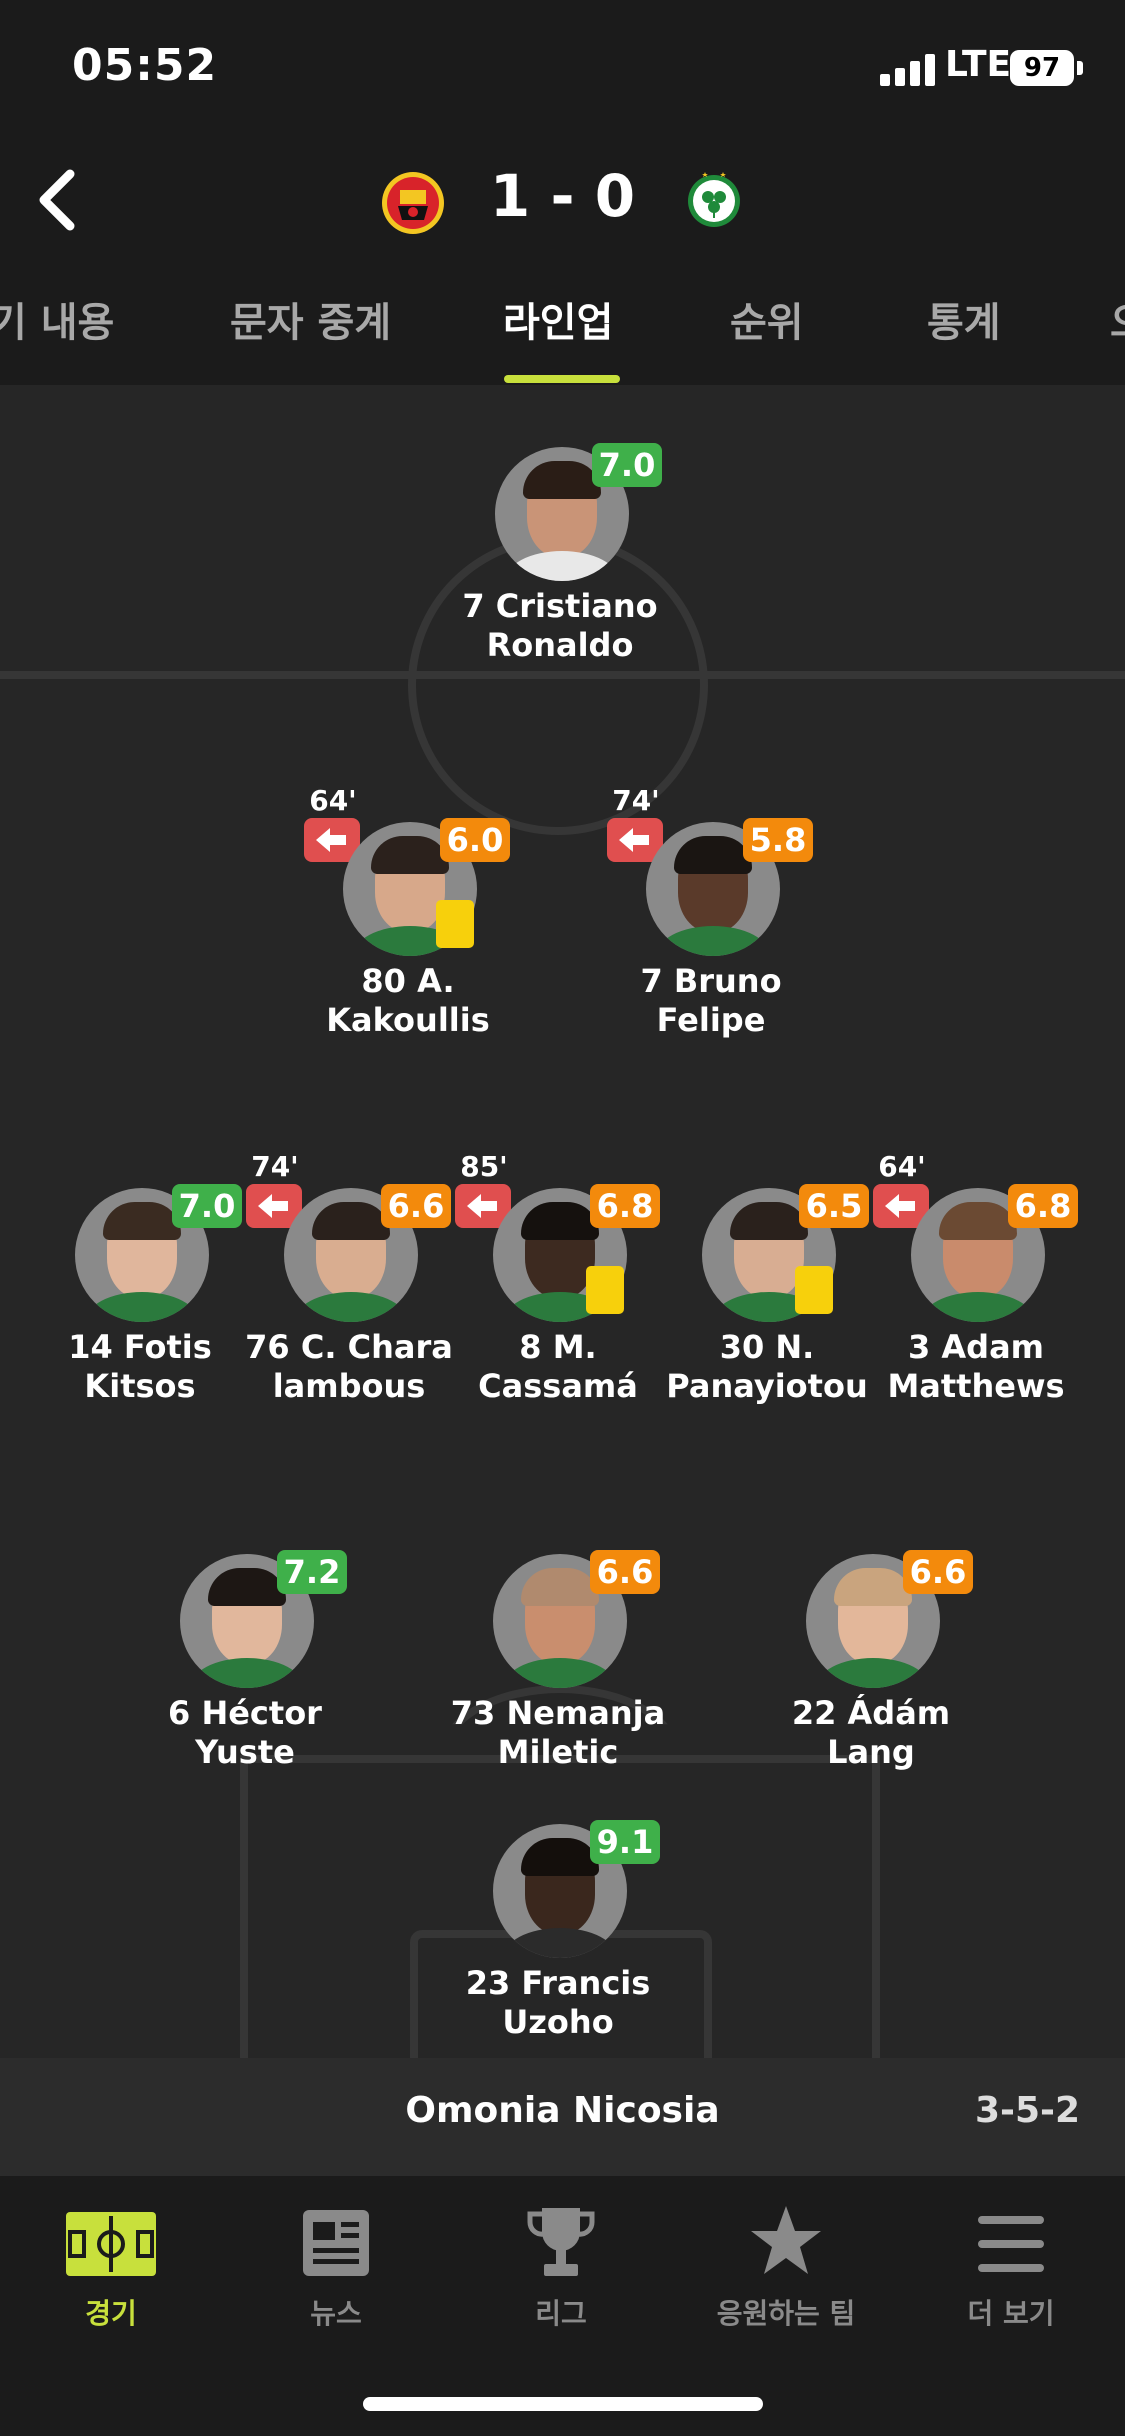 The width and height of the screenshot is (1125, 2436). Describe the element at coordinates (558, 1752) in the screenshot. I see `player-name-line2: Miletic` at that location.